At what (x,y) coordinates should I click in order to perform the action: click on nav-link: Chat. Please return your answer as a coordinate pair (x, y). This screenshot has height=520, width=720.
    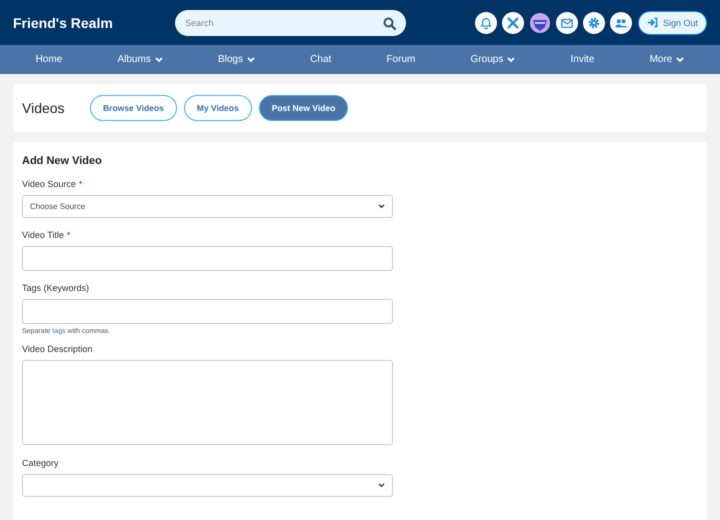
    Looking at the image, I should click on (321, 59).